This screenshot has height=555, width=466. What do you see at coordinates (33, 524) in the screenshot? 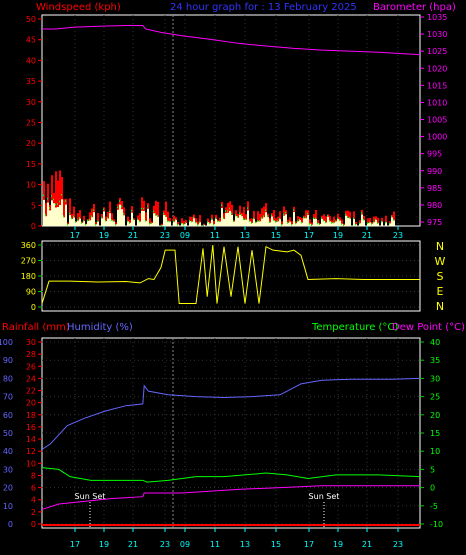
I see `rain-tick-label: 0` at bounding box center [33, 524].